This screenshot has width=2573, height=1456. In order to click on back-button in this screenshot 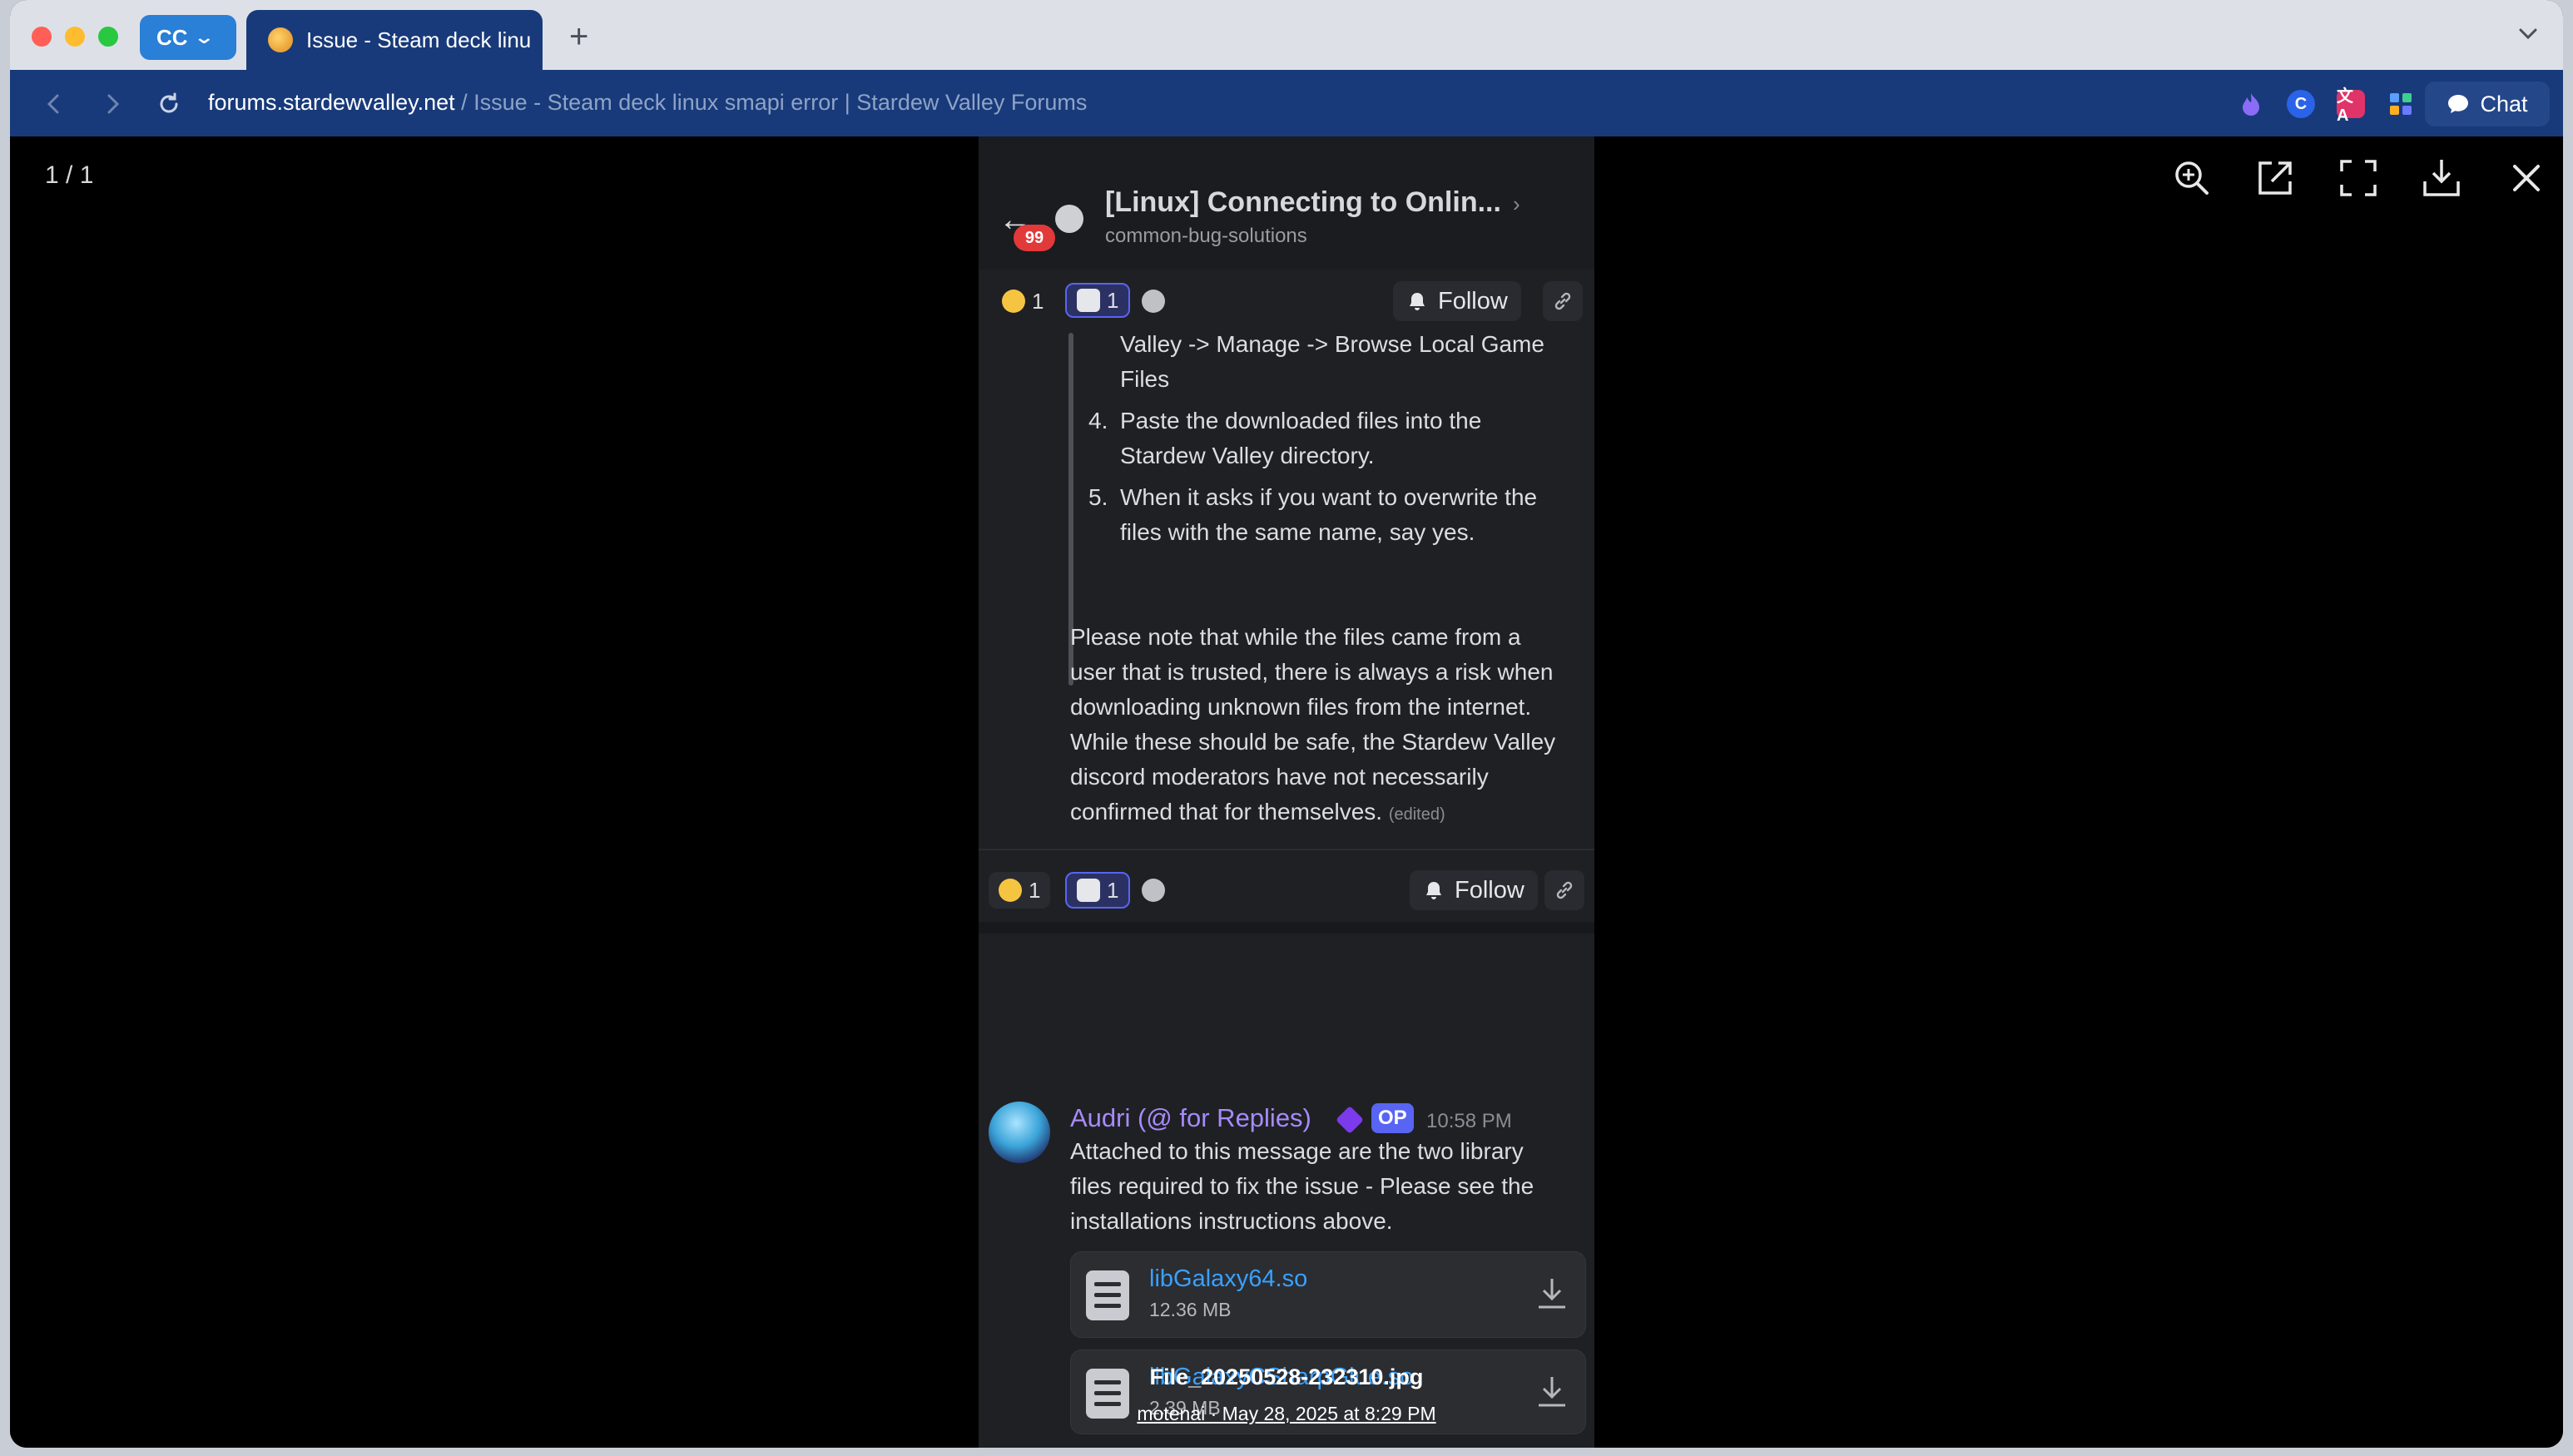, I will do `click(54, 104)`.